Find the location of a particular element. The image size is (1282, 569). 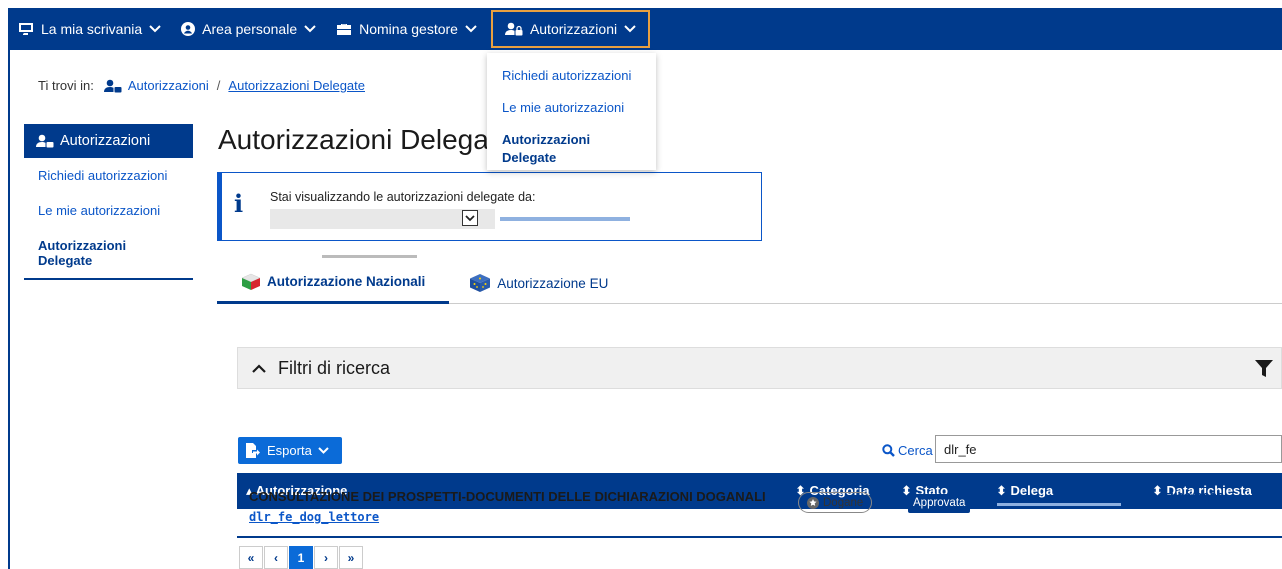

sidebar-header: Autorizzazioni is located at coordinates (108, 141).